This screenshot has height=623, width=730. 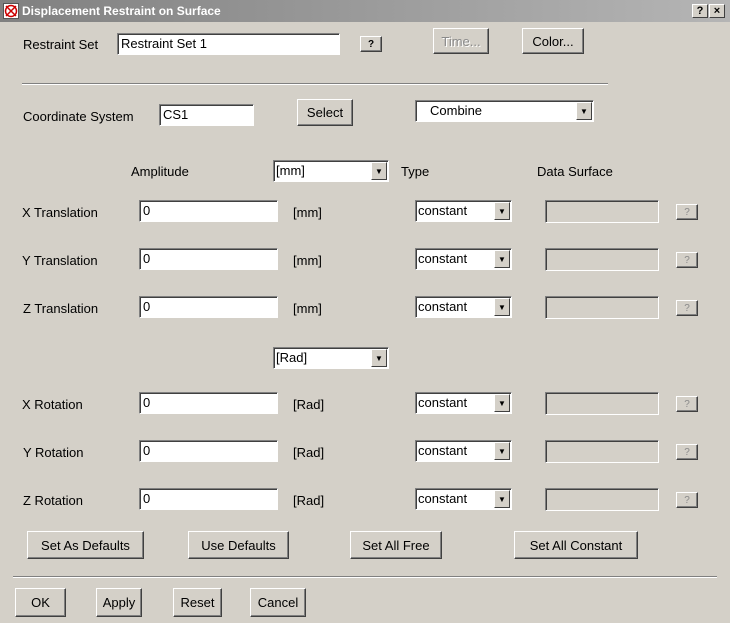 I want to click on row-label: Y Rotation, so click(x=53, y=452).